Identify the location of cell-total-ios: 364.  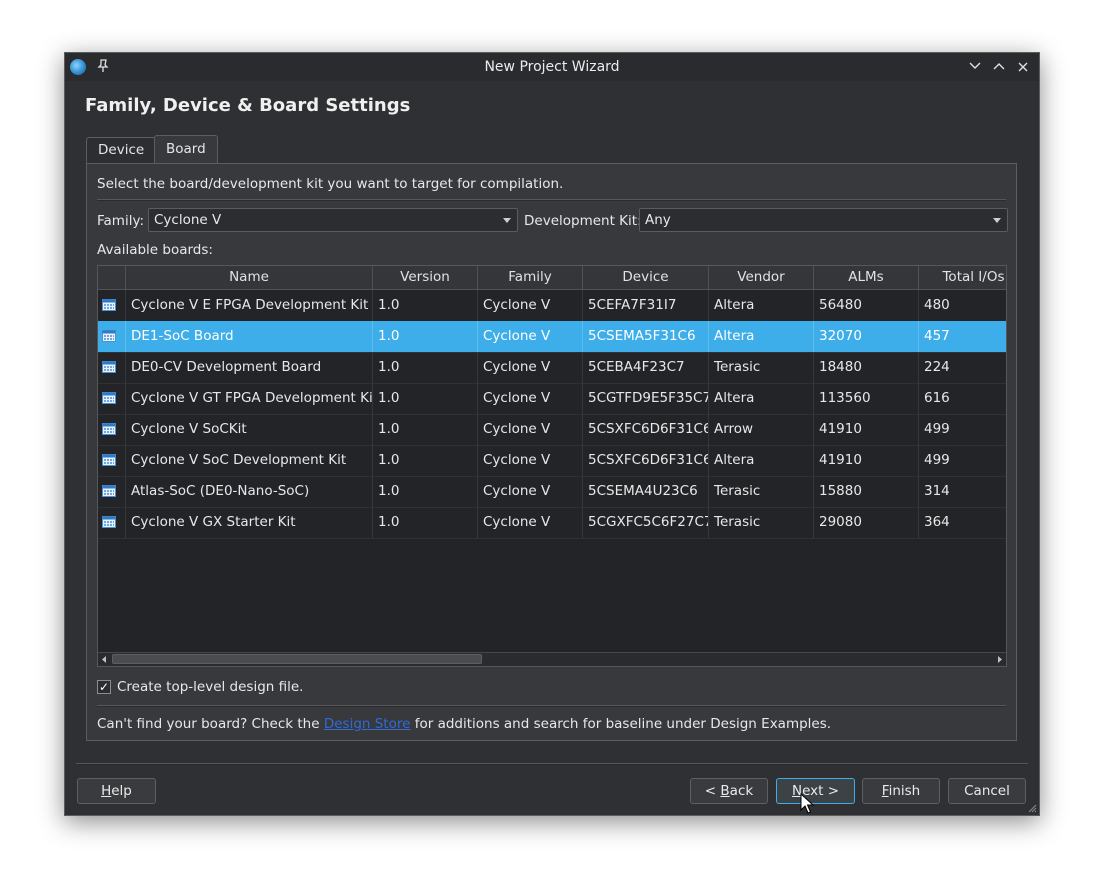
(962, 522).